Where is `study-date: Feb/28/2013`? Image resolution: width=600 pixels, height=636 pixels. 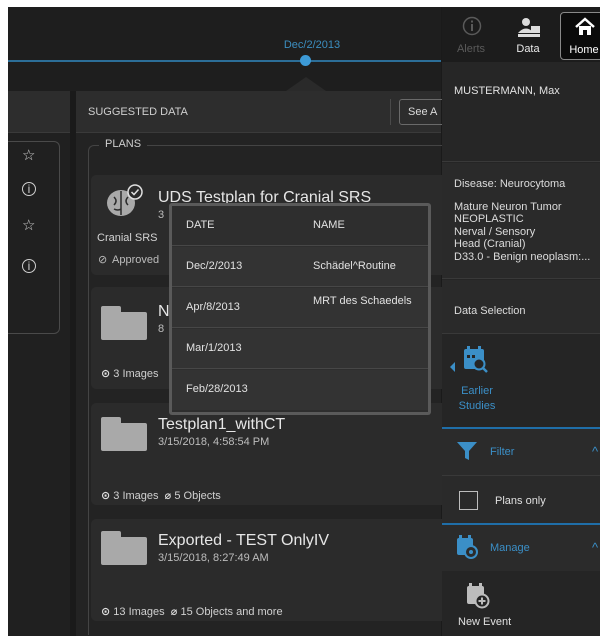 study-date: Feb/28/2013 is located at coordinates (217, 389).